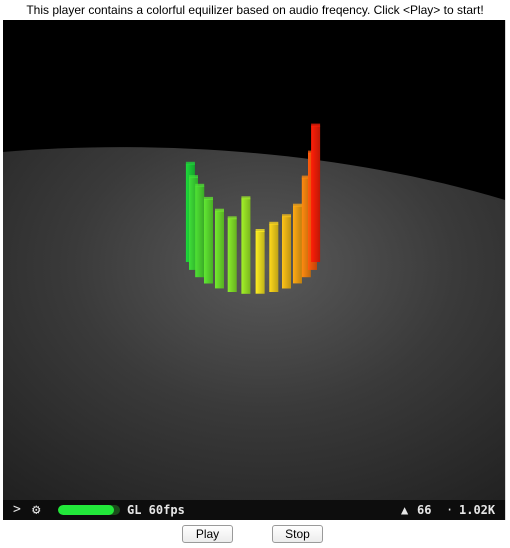  Describe the element at coordinates (254, 510) in the screenshot. I see `stats-bar: > ⚙ GL 60fps ▲ 66 · 1.02K` at that location.